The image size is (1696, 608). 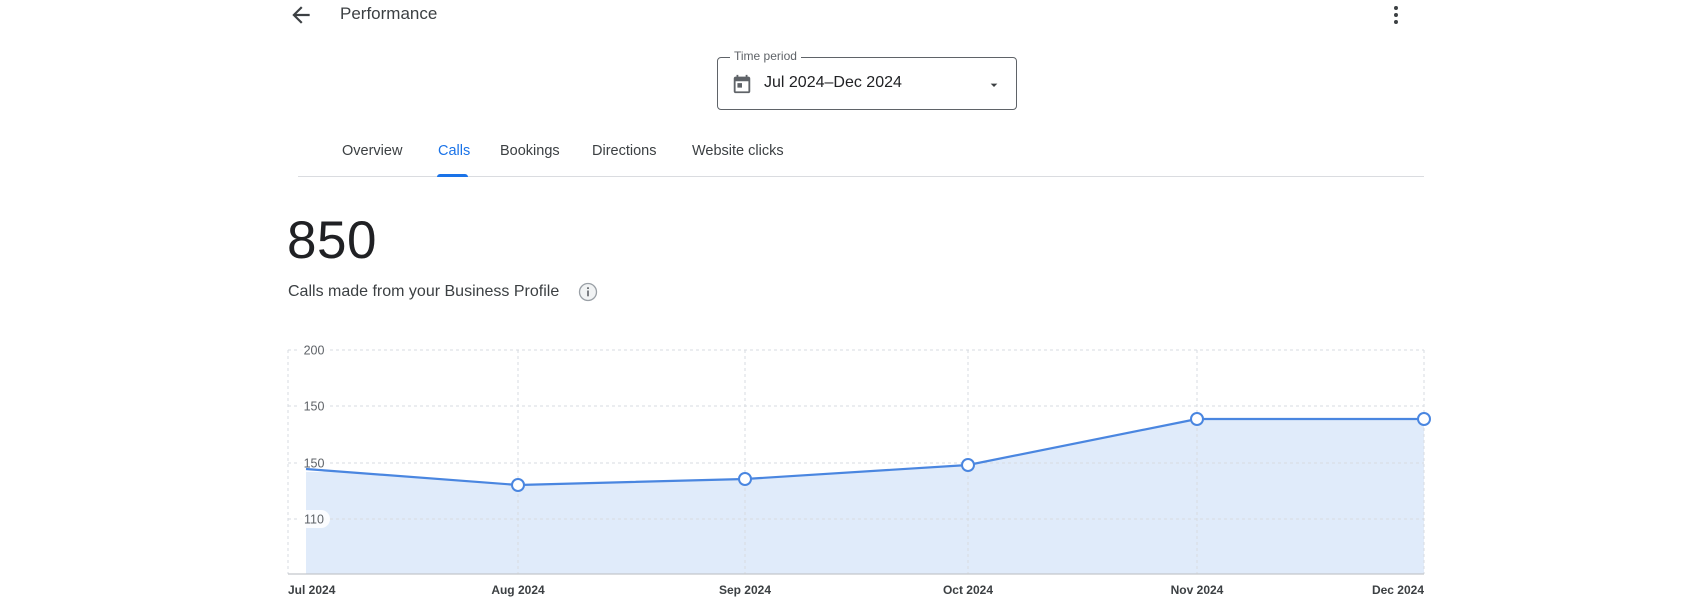 What do you see at coordinates (312, 590) in the screenshot?
I see `x-tick-label: Jul 2024` at bounding box center [312, 590].